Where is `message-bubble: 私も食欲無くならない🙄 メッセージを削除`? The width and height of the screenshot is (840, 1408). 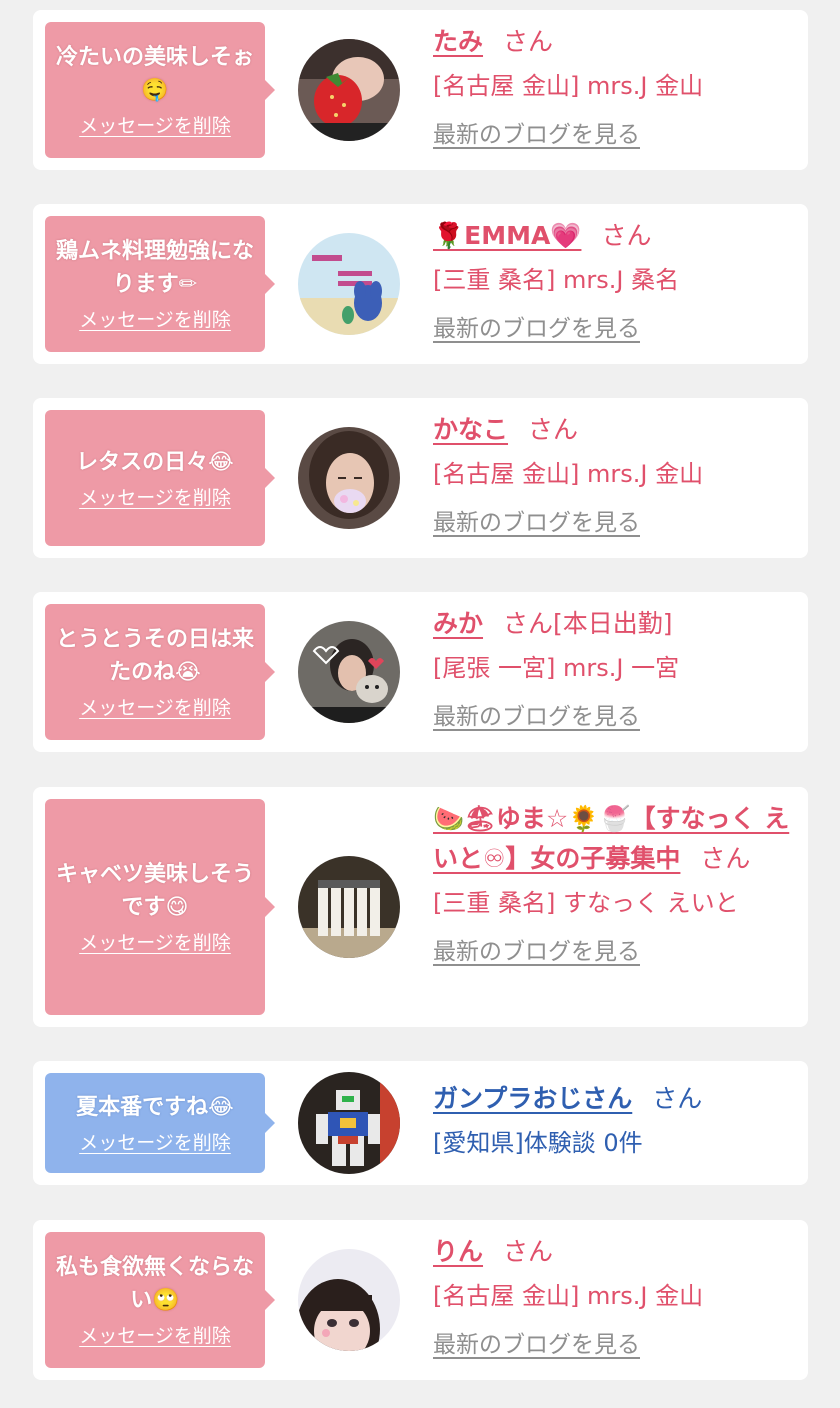
message-bubble: 私も食欲無くならない🙄 メッセージを削除 is located at coordinates (160, 1300).